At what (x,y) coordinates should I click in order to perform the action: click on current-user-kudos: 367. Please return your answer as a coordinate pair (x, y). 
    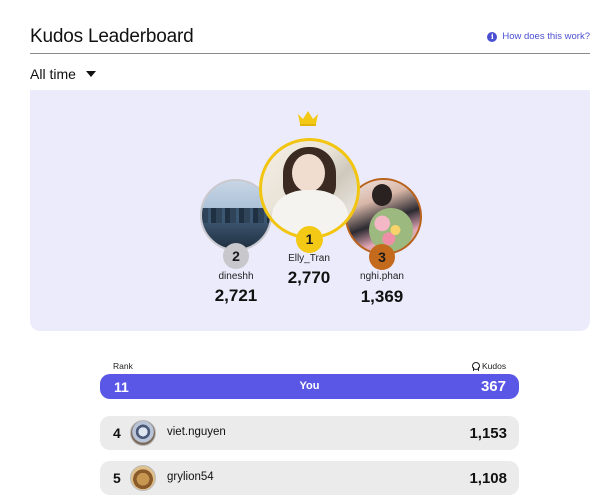
    Looking at the image, I should click on (493, 386).